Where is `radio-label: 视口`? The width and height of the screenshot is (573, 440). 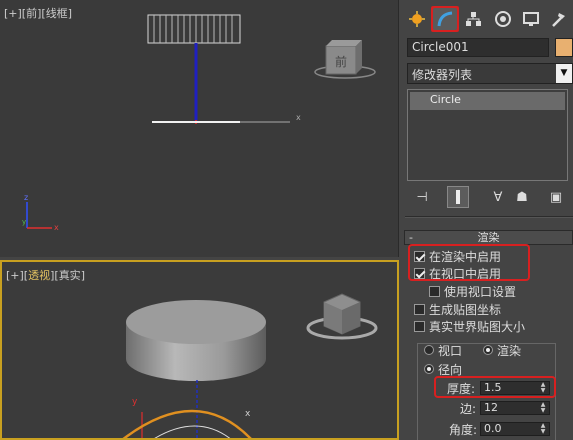 radio-label: 视口 is located at coordinates (450, 350).